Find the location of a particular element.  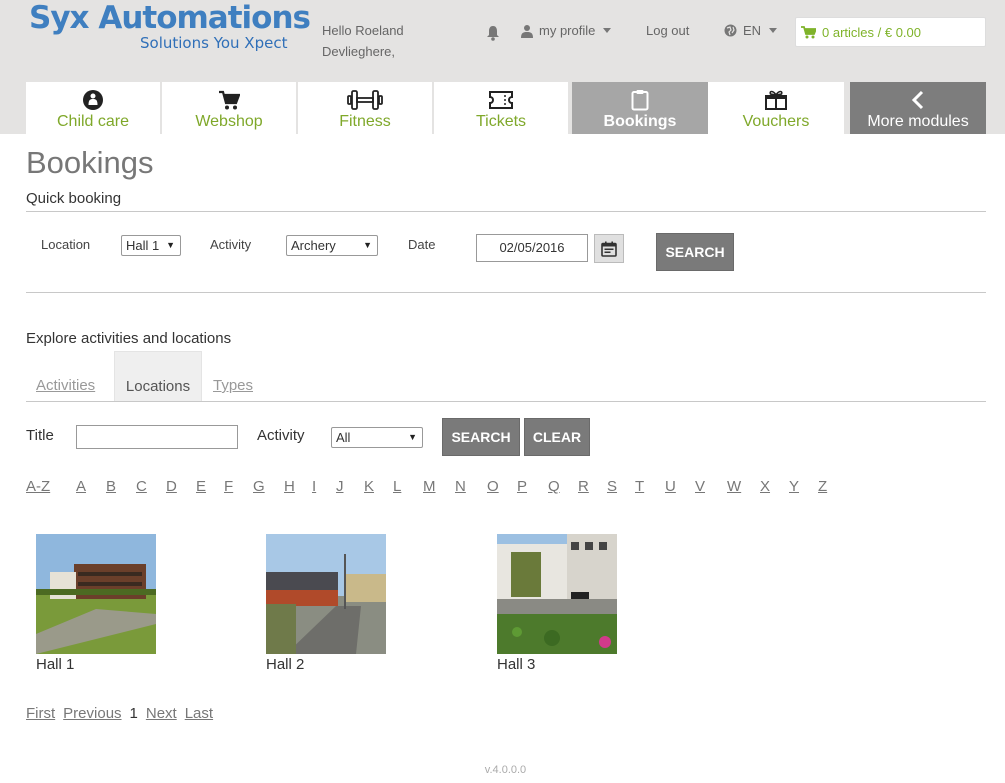

cart-summary: 0 articles / € 0.00 is located at coordinates (890, 32).